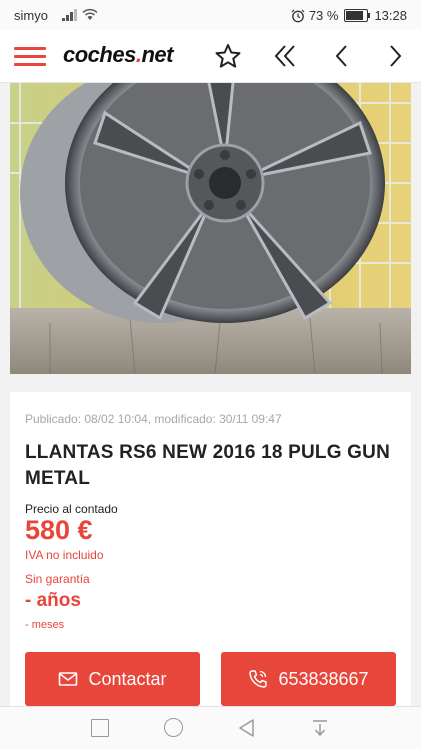 Image resolution: width=421 pixels, height=749 pixels. Describe the element at coordinates (210, 727) in the screenshot. I see `system-nav-bar` at that location.